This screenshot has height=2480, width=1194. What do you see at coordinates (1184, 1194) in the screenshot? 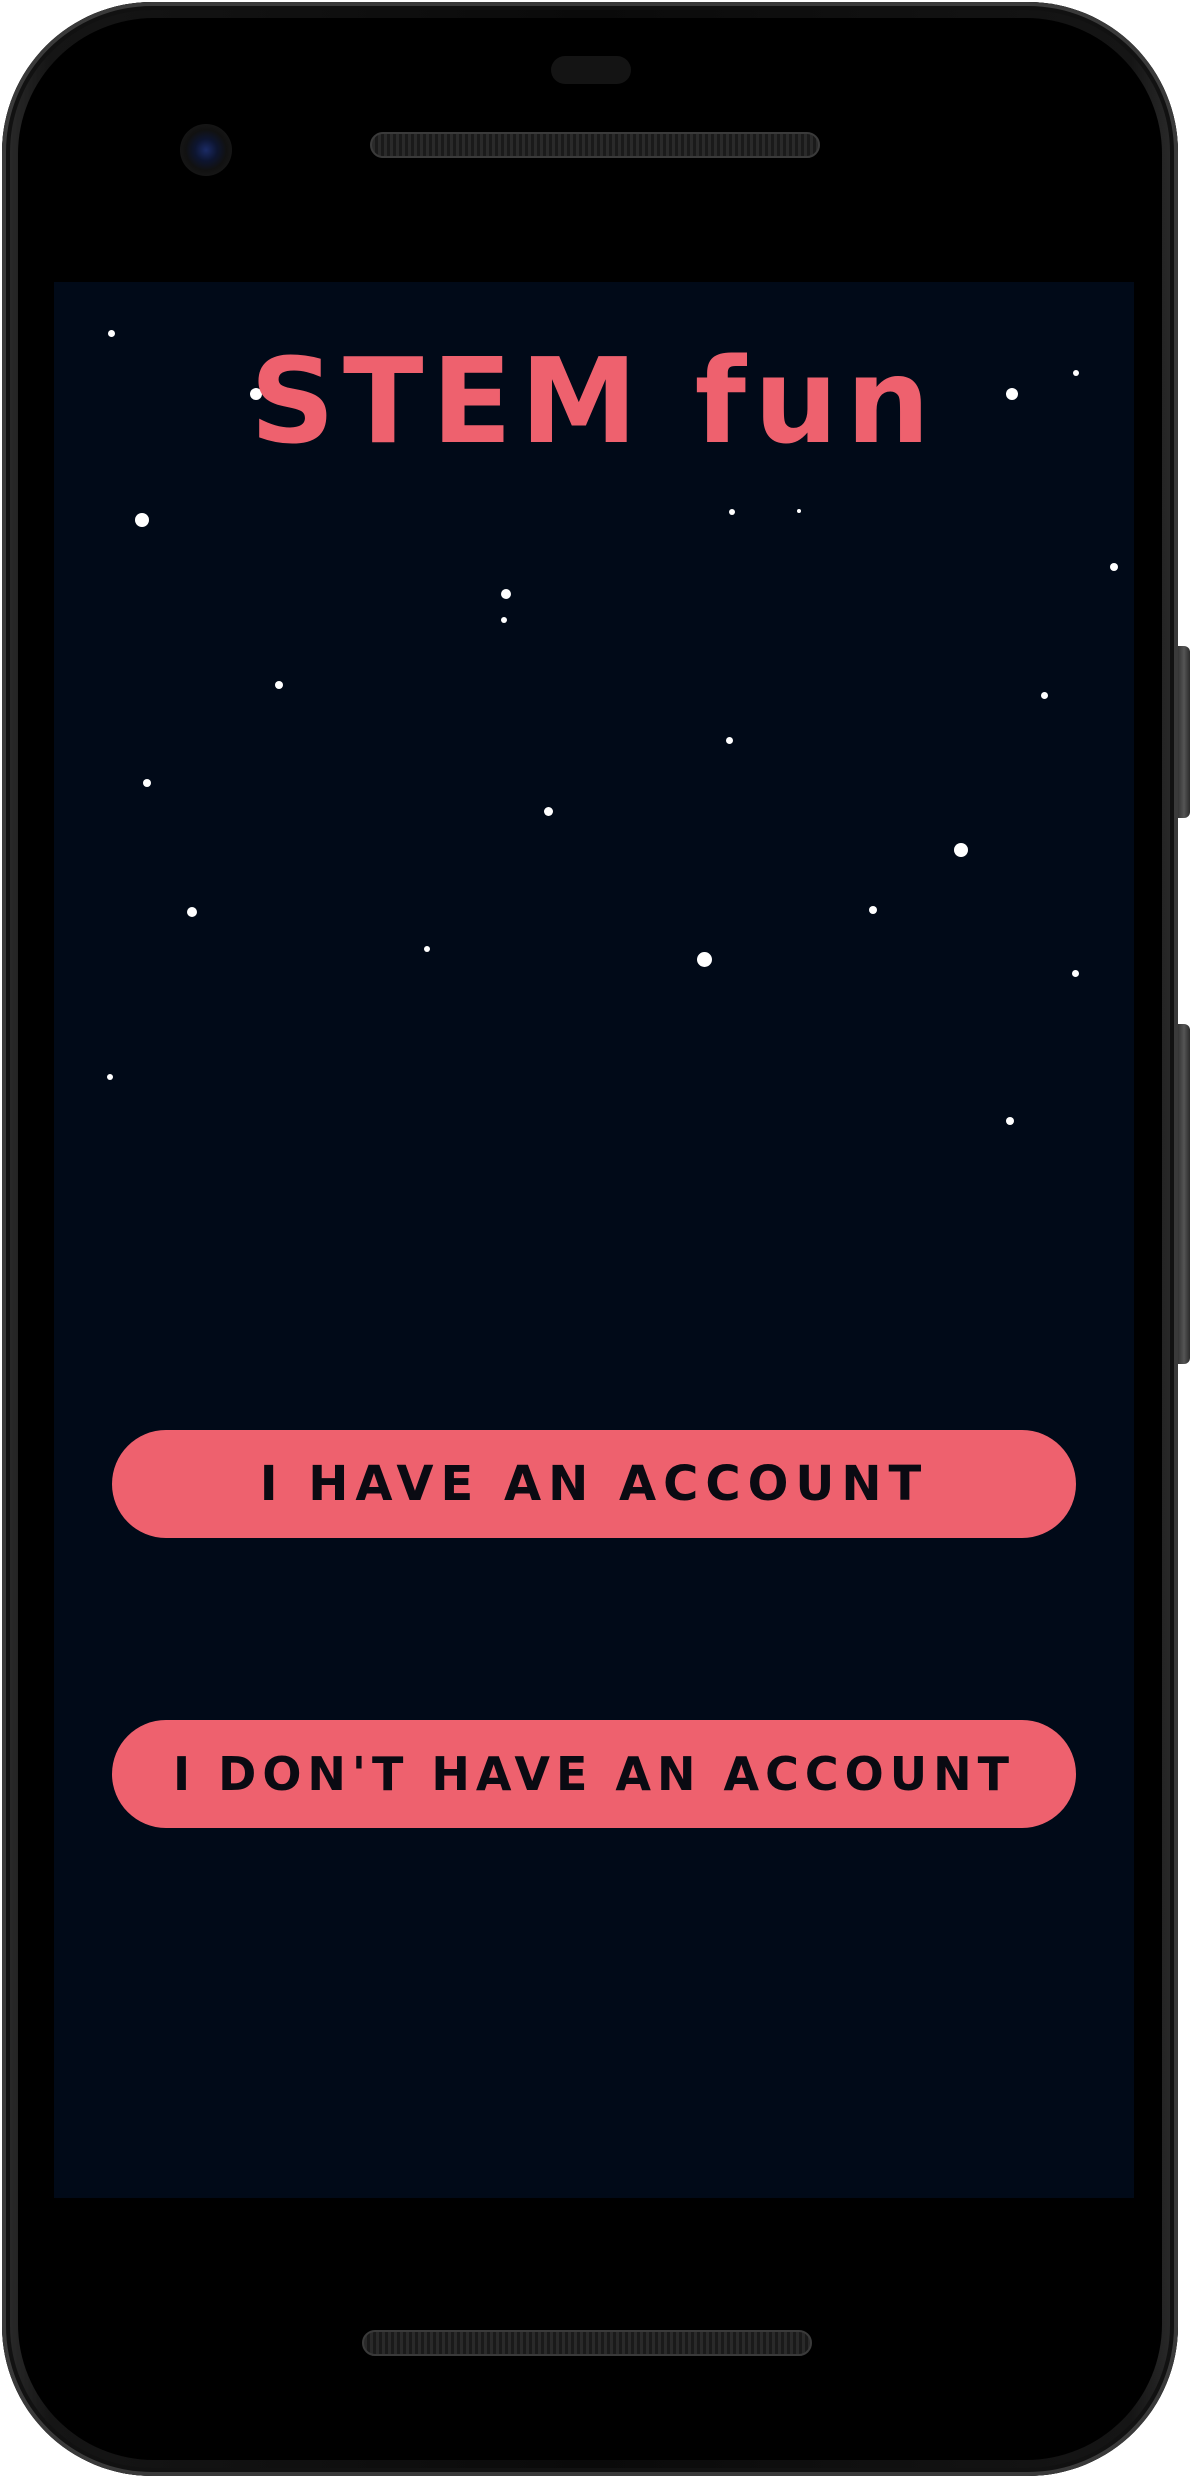
I see `volume-button` at bounding box center [1184, 1194].